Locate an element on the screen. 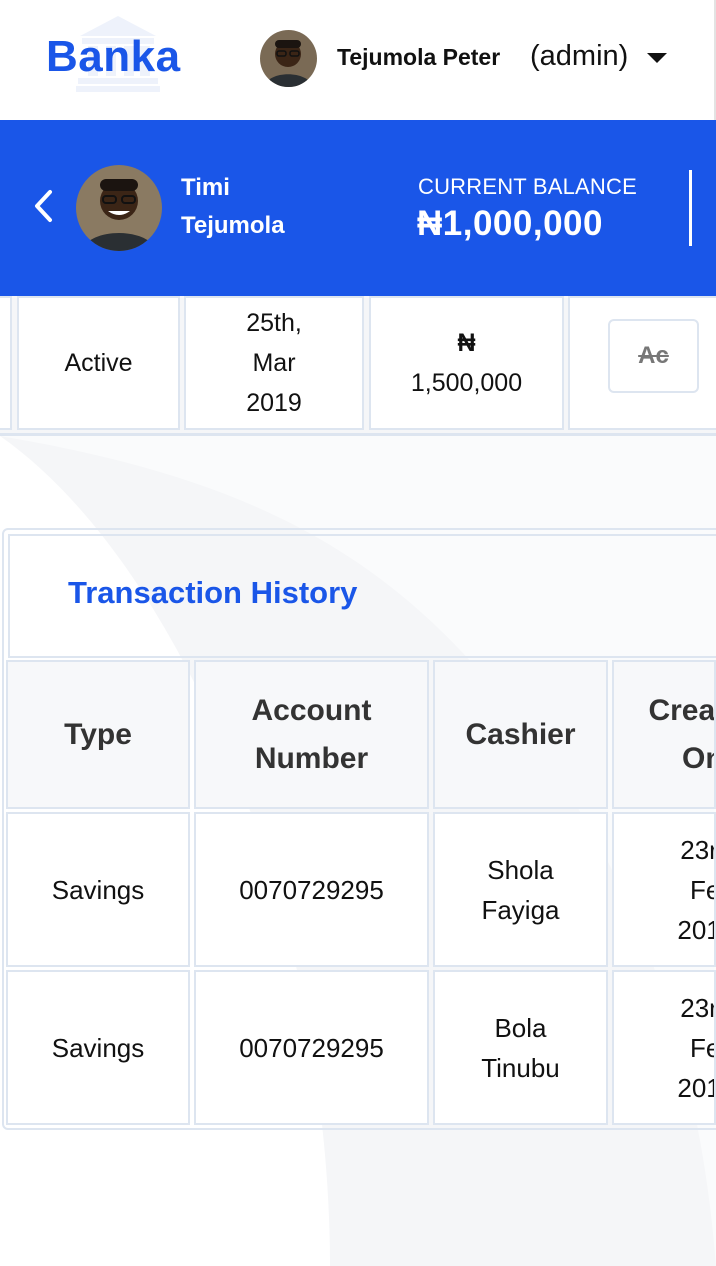  account-date-cell: 25th, Mar 2019 is located at coordinates (274, 363).